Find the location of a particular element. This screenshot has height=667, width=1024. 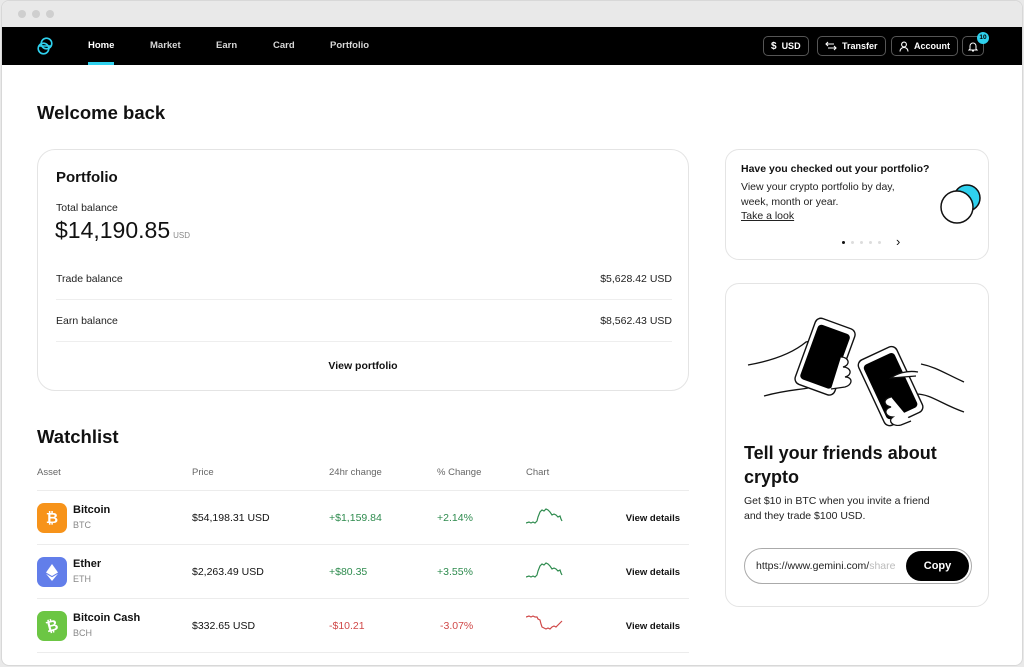

asset-price: $332.65 USD is located at coordinates (224, 626).